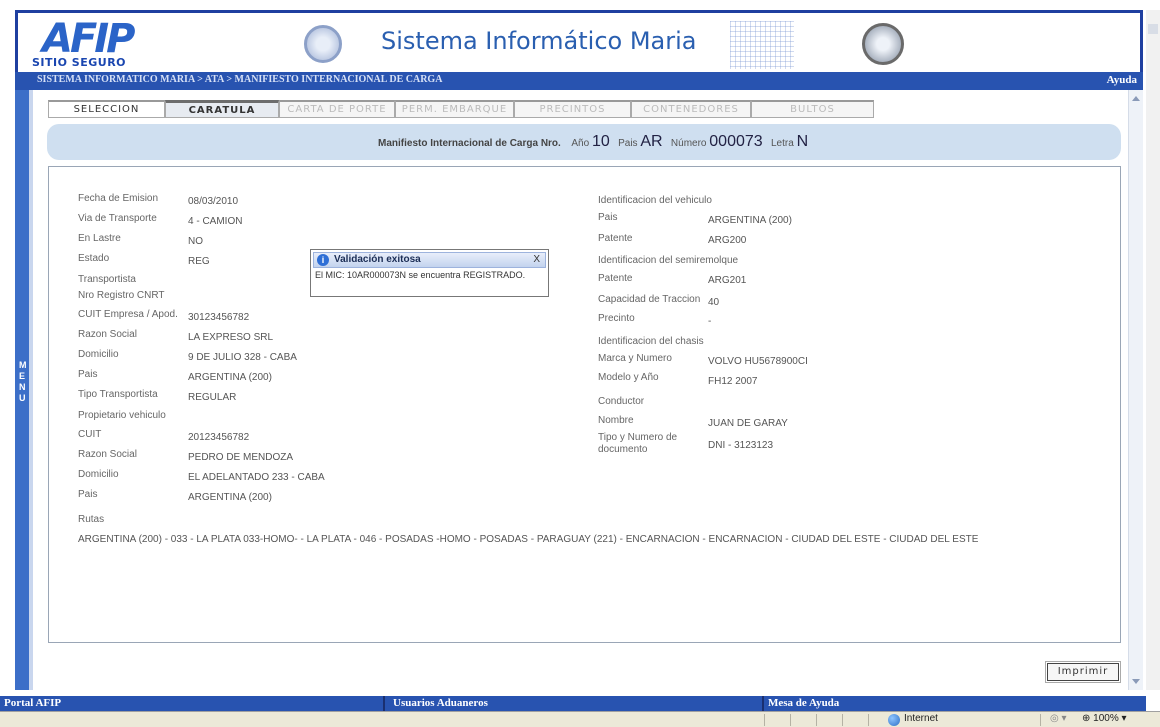 The width and height of the screenshot is (1160, 727). What do you see at coordinates (921, 718) in the screenshot?
I see `security-zone: Internet` at bounding box center [921, 718].